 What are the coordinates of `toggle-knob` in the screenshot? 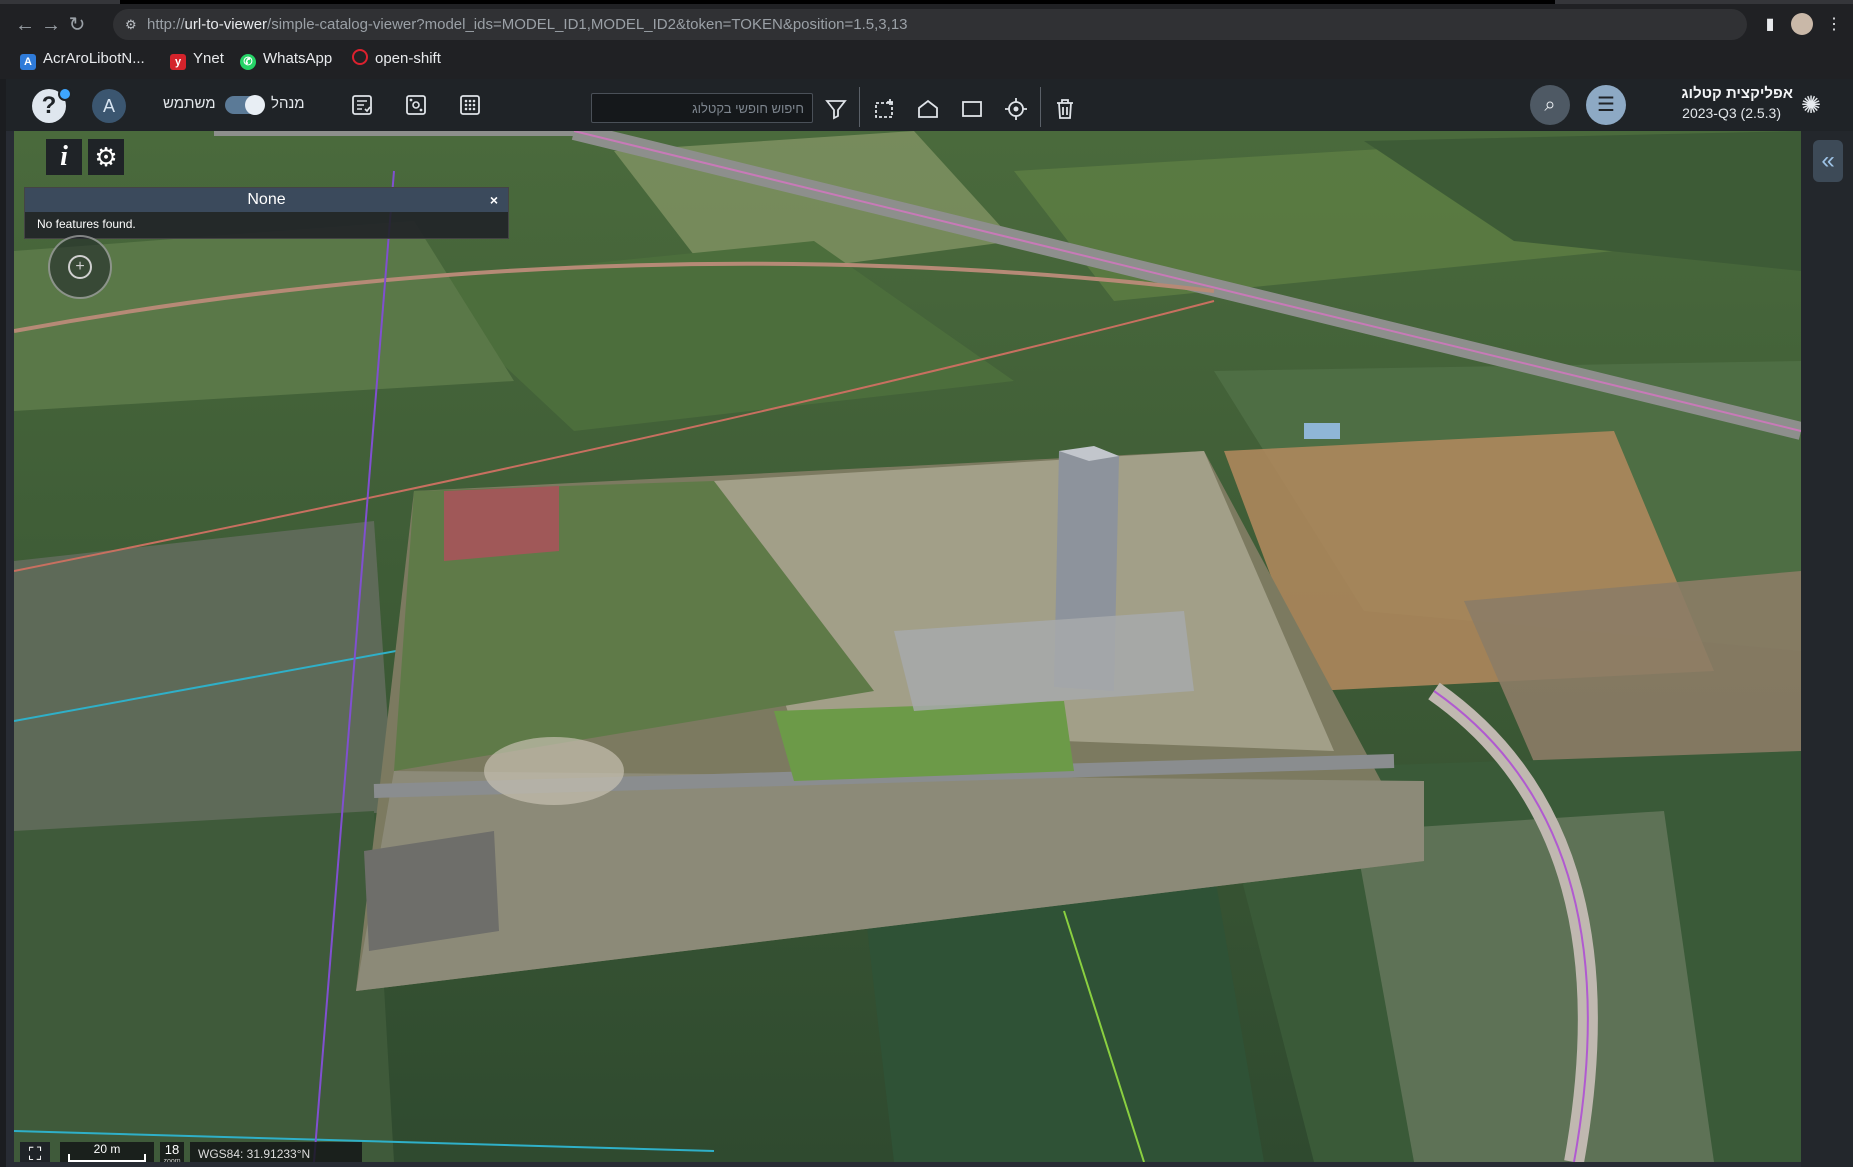 It's located at (255, 105).